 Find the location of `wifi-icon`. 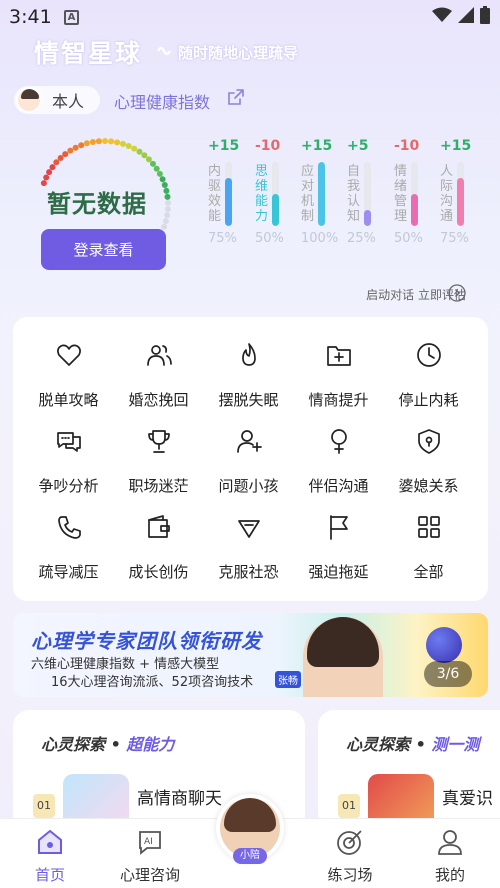

wifi-icon is located at coordinates (442, 14).